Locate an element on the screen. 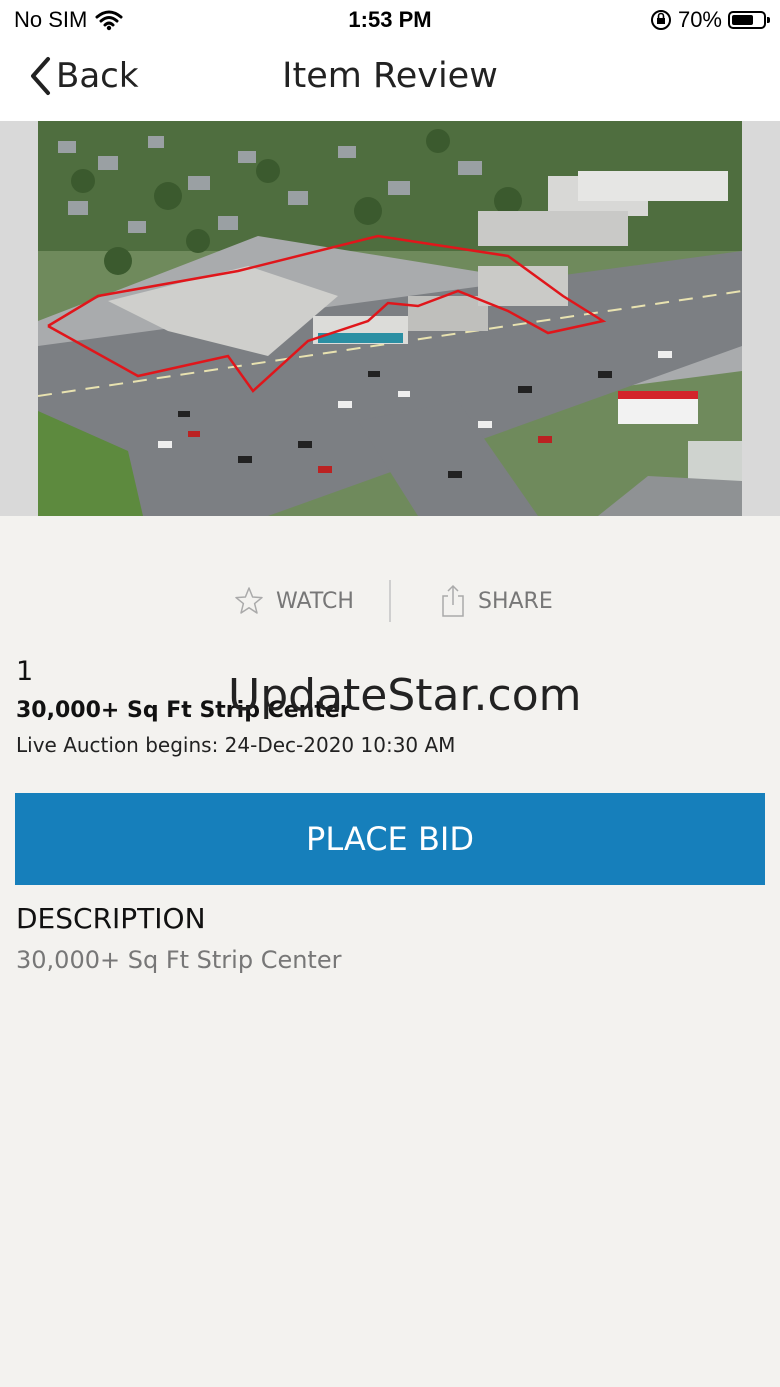 This screenshot has height=1387, width=780. navigation-bar: Back Item Review is located at coordinates (390, 80).